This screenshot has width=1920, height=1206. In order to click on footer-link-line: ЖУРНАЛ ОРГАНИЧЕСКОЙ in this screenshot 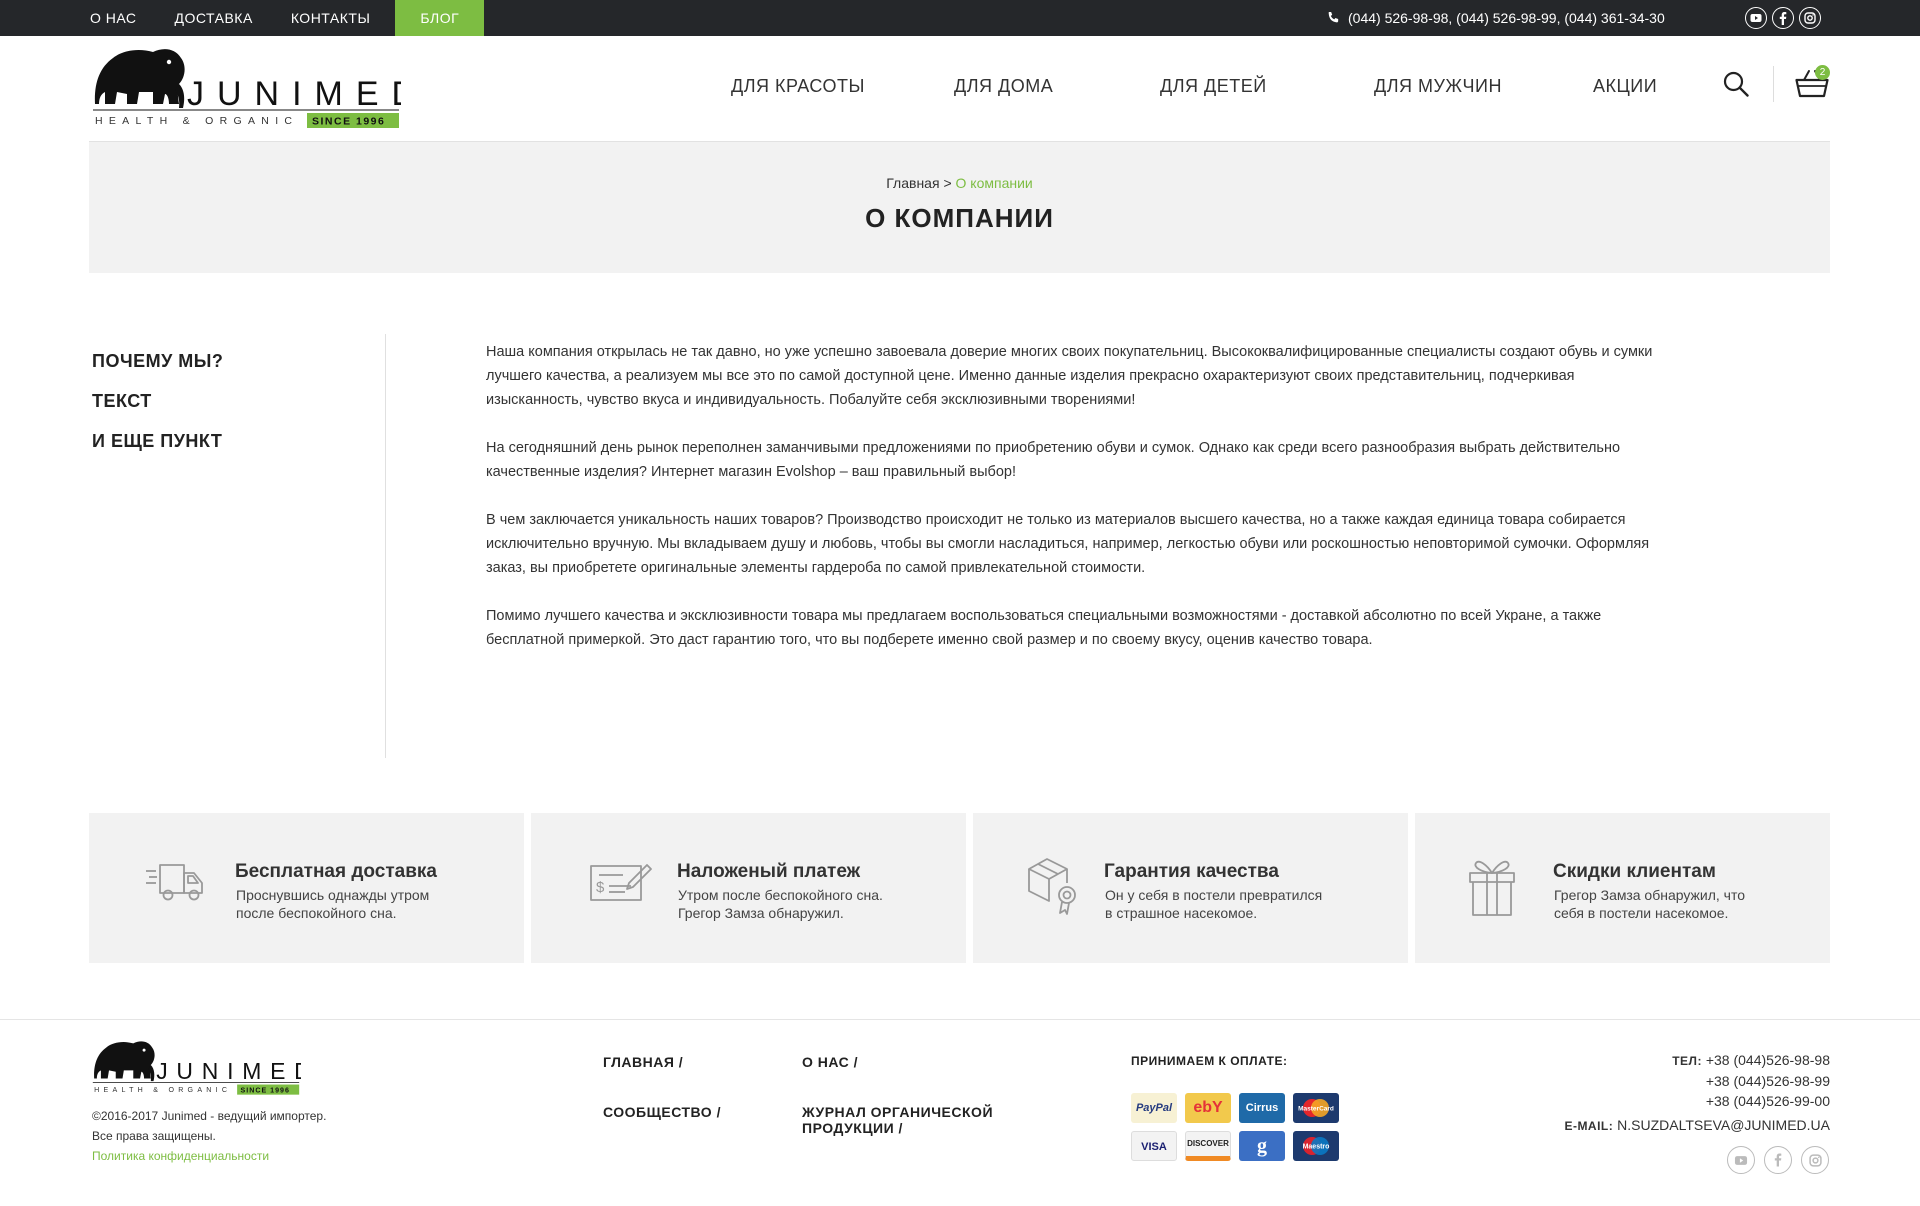, I will do `click(898, 1112)`.